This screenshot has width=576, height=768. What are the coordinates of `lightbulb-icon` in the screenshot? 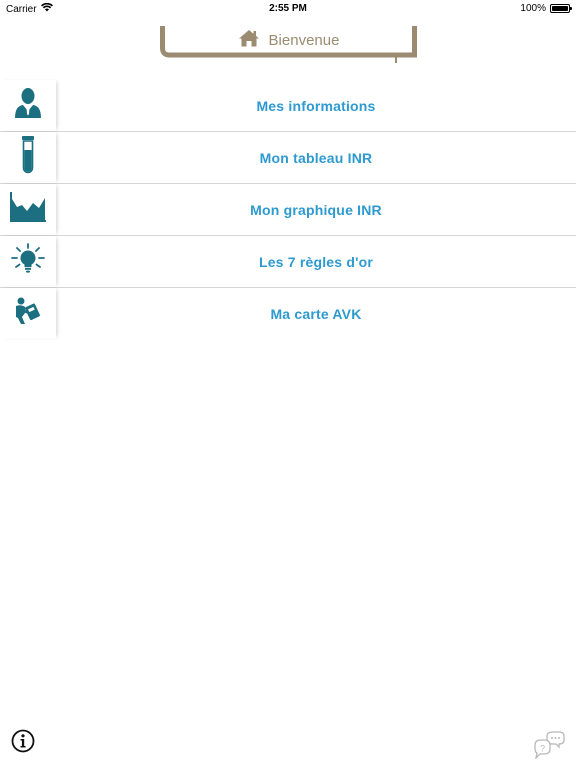 It's located at (28, 261).